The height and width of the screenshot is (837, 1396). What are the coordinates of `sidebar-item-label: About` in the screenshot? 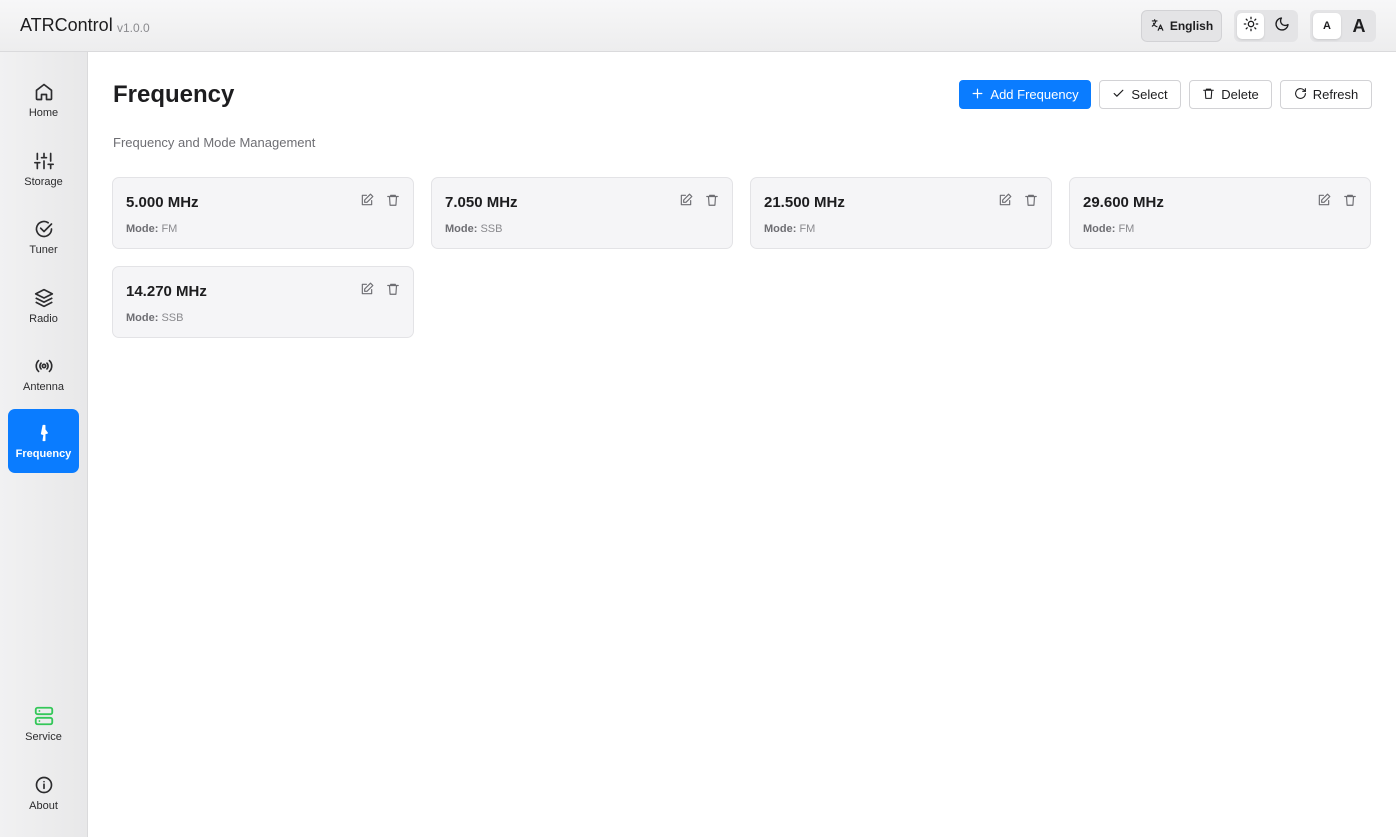 It's located at (43, 806).